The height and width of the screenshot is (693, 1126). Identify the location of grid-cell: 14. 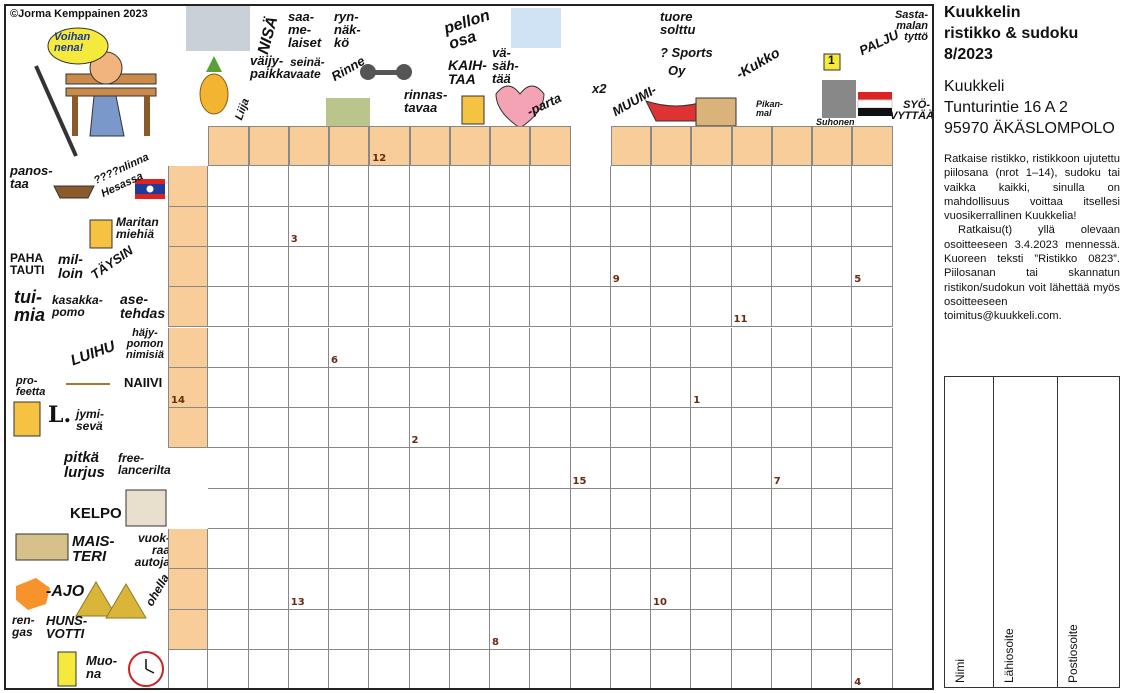
(188, 388).